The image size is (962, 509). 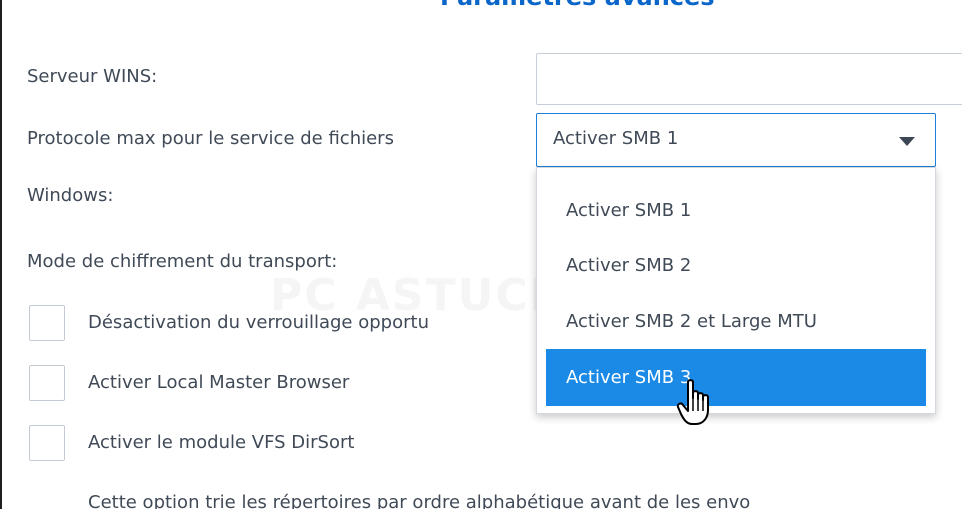 What do you see at coordinates (749, 79) in the screenshot?
I see `wins-server-input` at bounding box center [749, 79].